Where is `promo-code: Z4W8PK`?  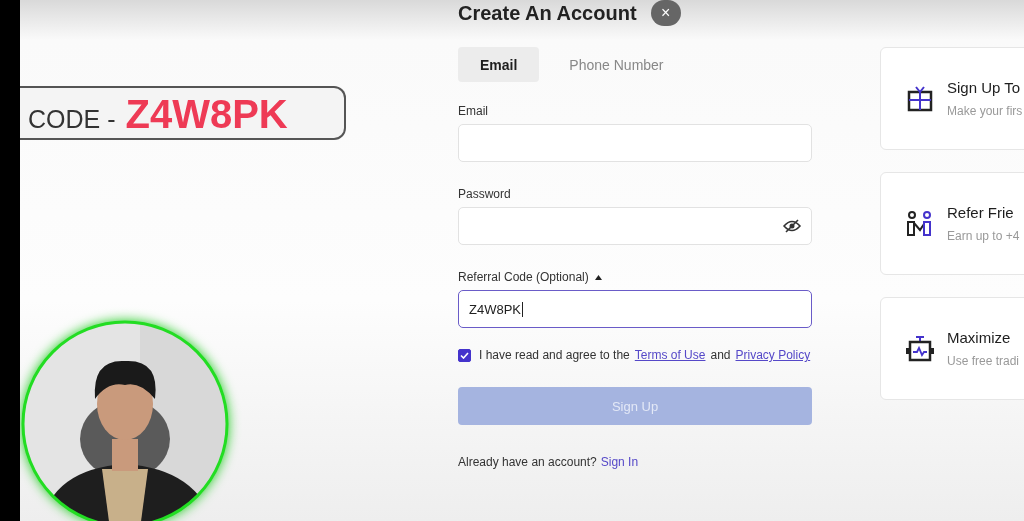
promo-code: Z4W8PK is located at coordinates (206, 114).